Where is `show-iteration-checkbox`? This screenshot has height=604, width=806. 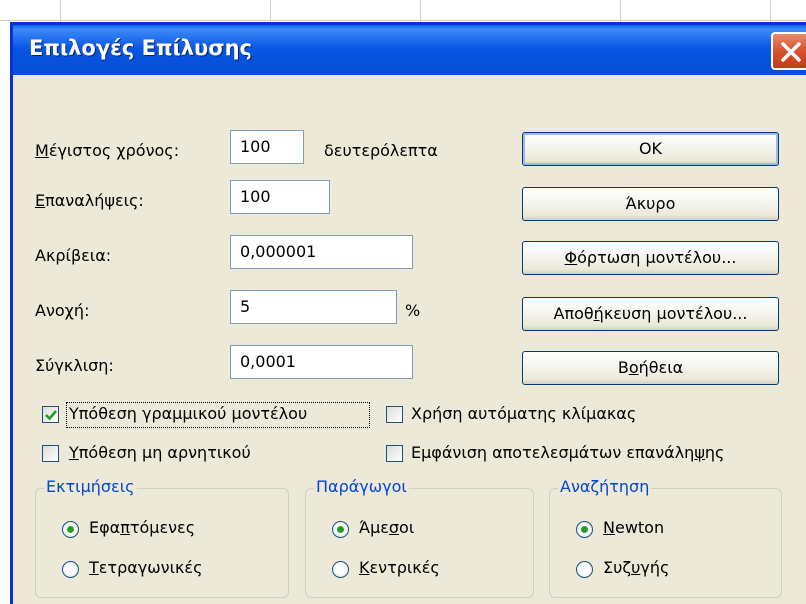 show-iteration-checkbox is located at coordinates (394, 453).